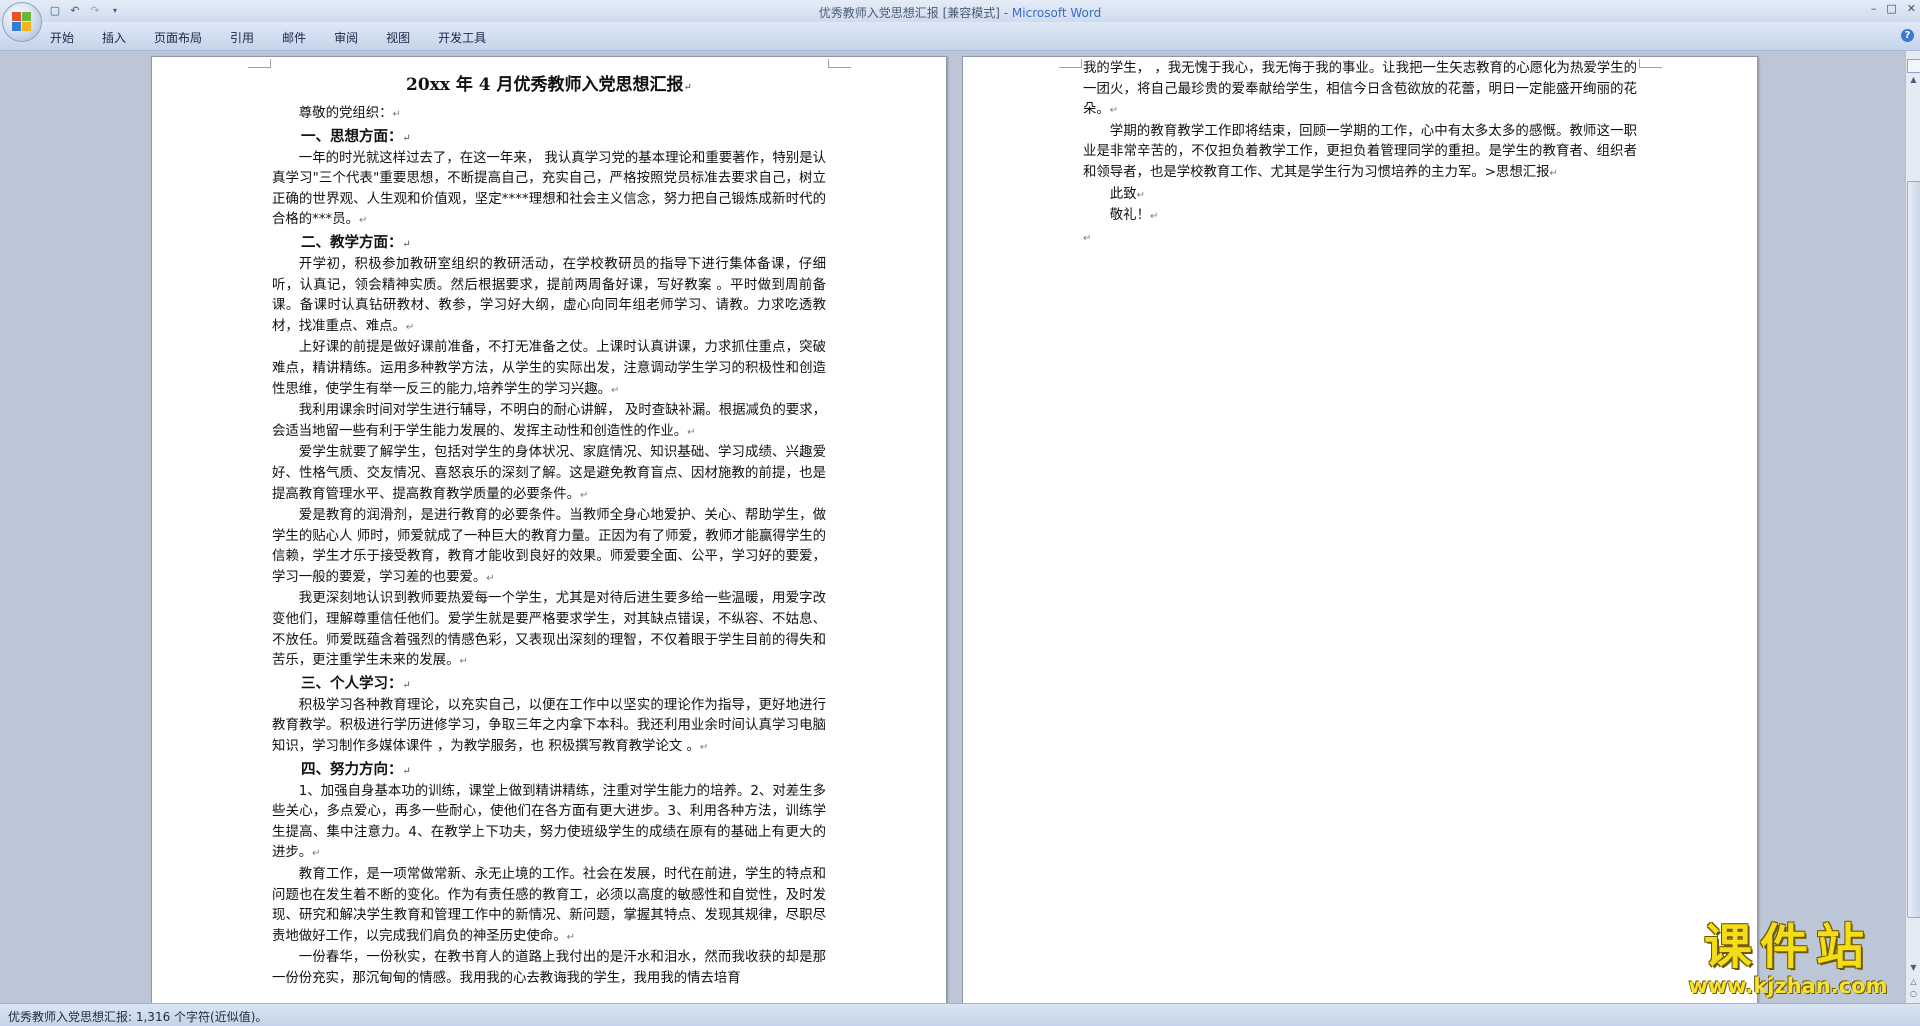 This screenshot has width=1920, height=1026. What do you see at coordinates (356, 136) in the screenshot?
I see `section-heading-1: 一、思想方面：↵` at bounding box center [356, 136].